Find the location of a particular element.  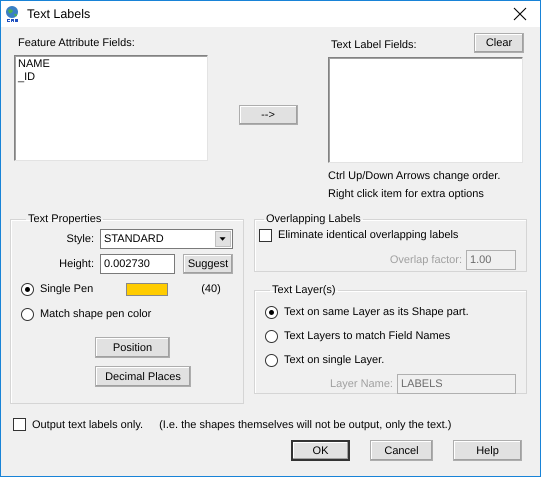

feature-fields-list: NAME _ID is located at coordinates (111, 108).